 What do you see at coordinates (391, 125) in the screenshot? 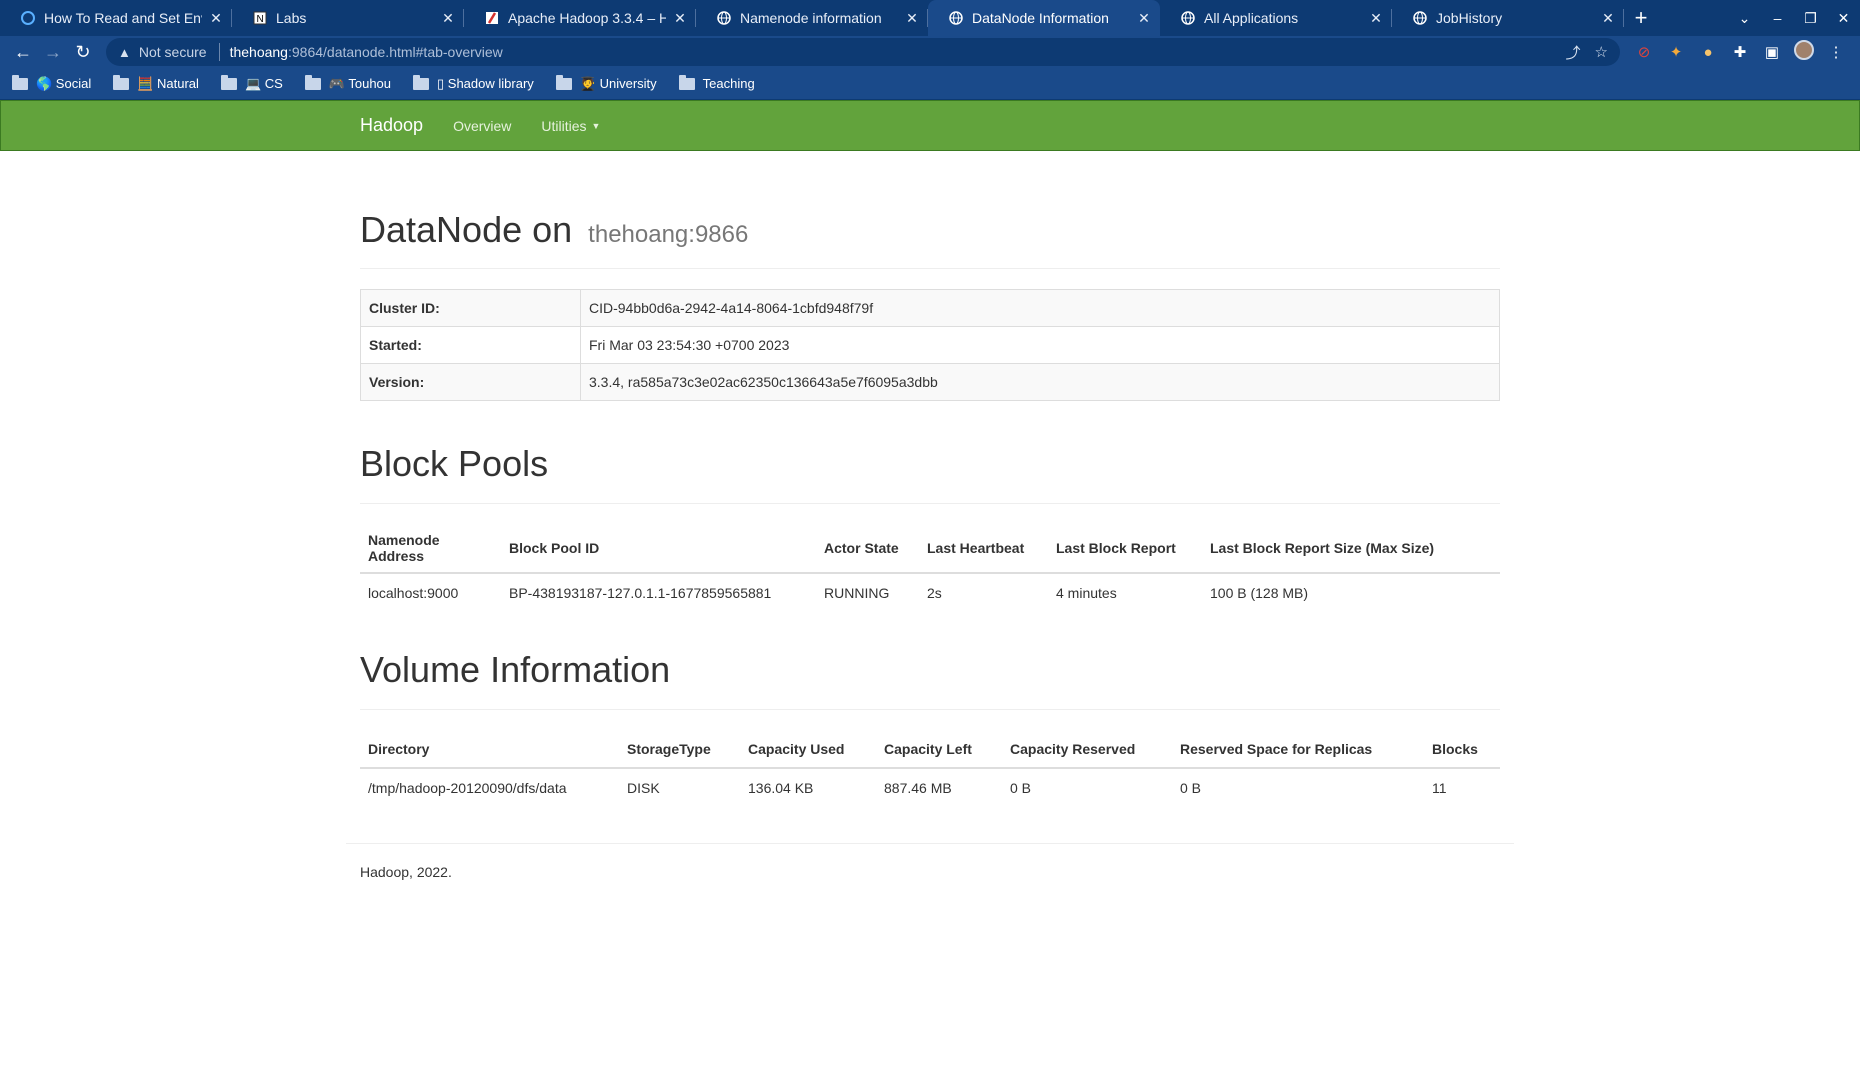
I see `navbar-brand: Hadoop` at bounding box center [391, 125].